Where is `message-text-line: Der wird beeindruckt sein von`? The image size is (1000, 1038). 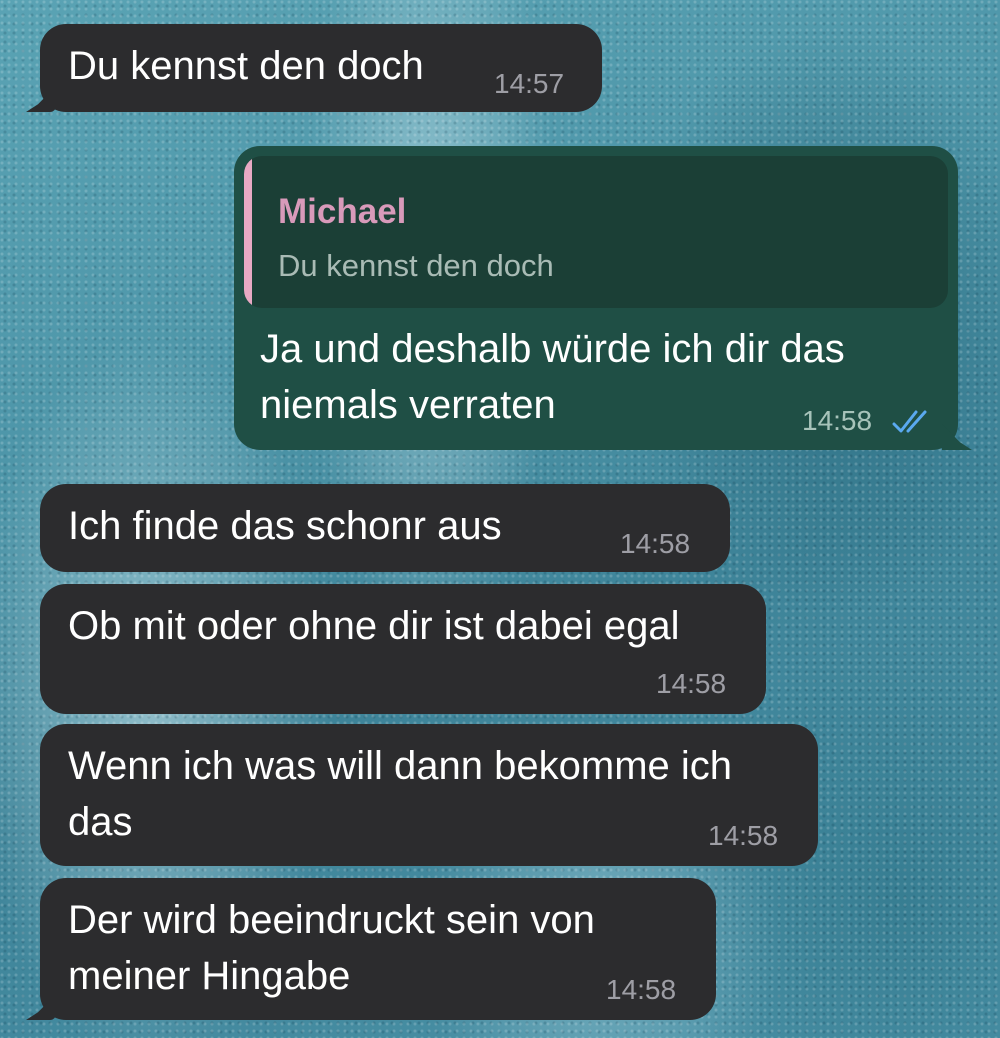 message-text-line: Der wird beeindruckt sein von is located at coordinates (331, 920).